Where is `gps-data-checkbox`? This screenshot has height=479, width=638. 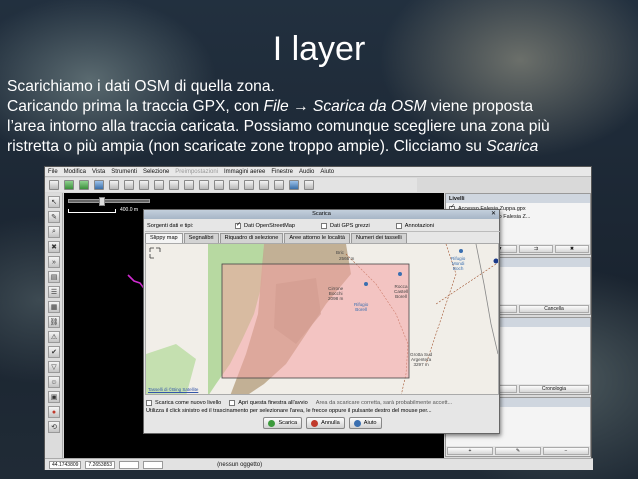
gps-data-checkbox is located at coordinates (324, 226).